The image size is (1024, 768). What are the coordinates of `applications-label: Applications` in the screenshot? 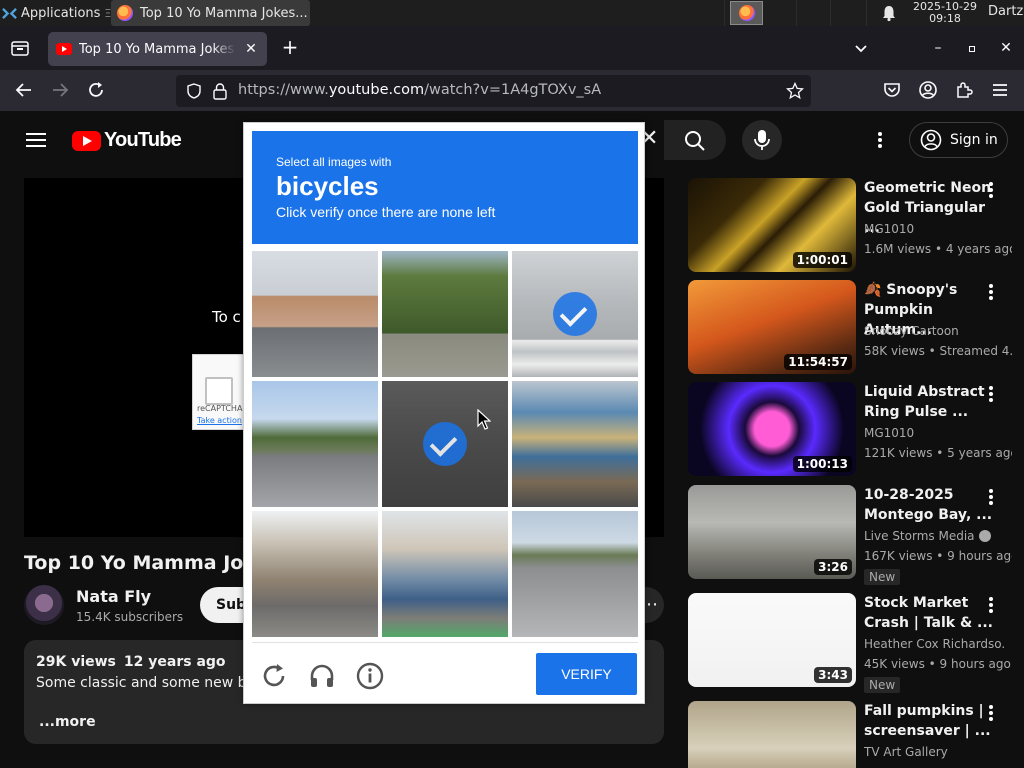 It's located at (61, 13).